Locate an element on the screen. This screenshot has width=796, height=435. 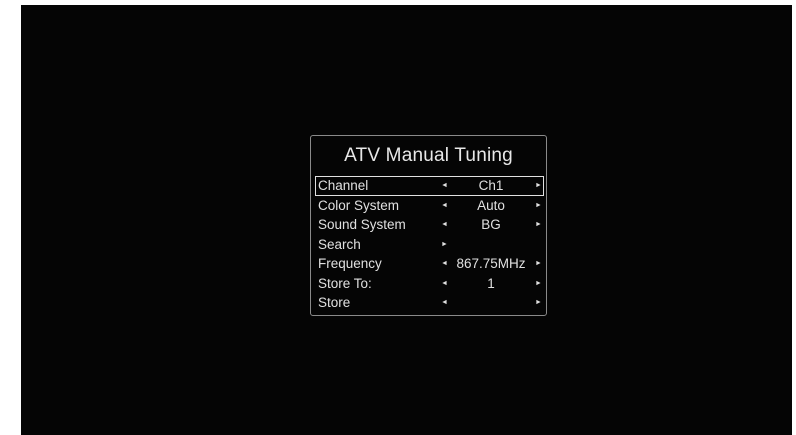
menu-item-search: Search ► is located at coordinates (429, 245).